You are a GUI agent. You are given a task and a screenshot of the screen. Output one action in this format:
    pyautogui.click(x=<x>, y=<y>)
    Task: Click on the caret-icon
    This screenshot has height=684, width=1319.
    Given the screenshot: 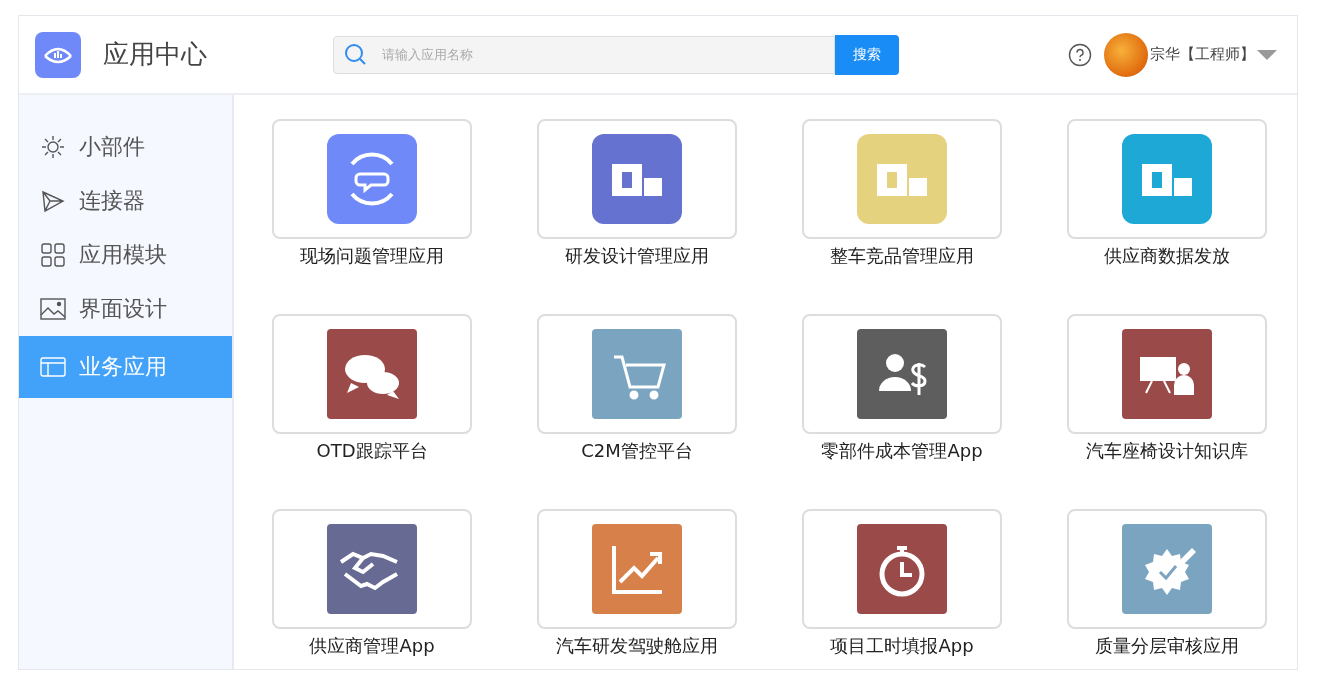 What is the action you would take?
    pyautogui.click(x=1267, y=54)
    